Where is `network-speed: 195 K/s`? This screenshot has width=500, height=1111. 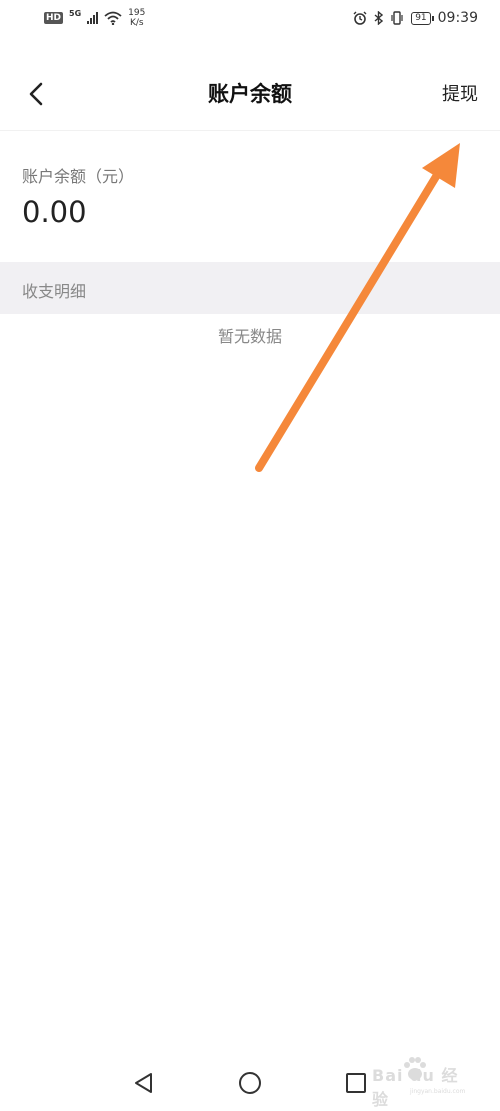 network-speed: 195 K/s is located at coordinates (136, 18).